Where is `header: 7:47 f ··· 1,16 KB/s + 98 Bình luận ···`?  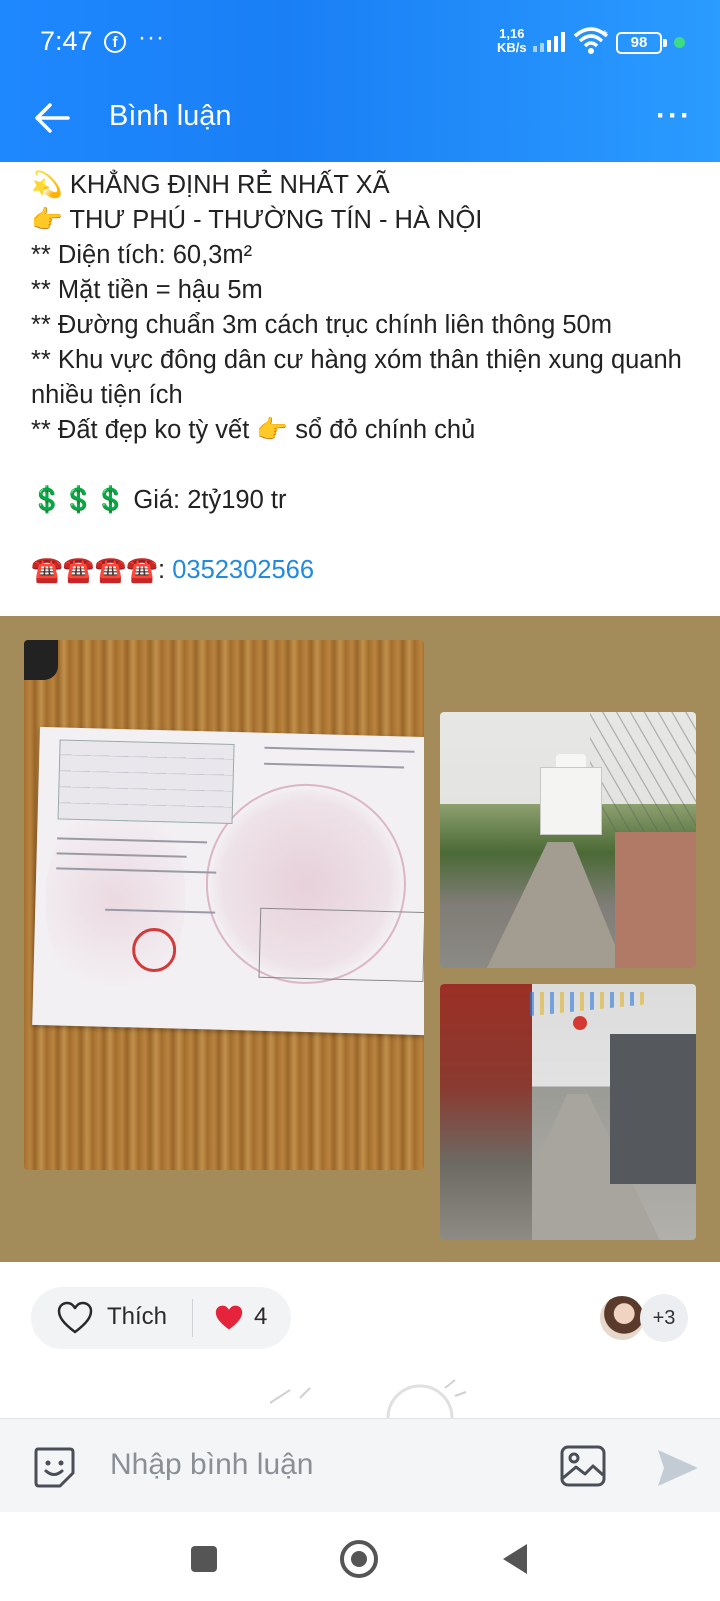 header: 7:47 f ··· 1,16 KB/s + 98 Bình luận ··· is located at coordinates (360, 81).